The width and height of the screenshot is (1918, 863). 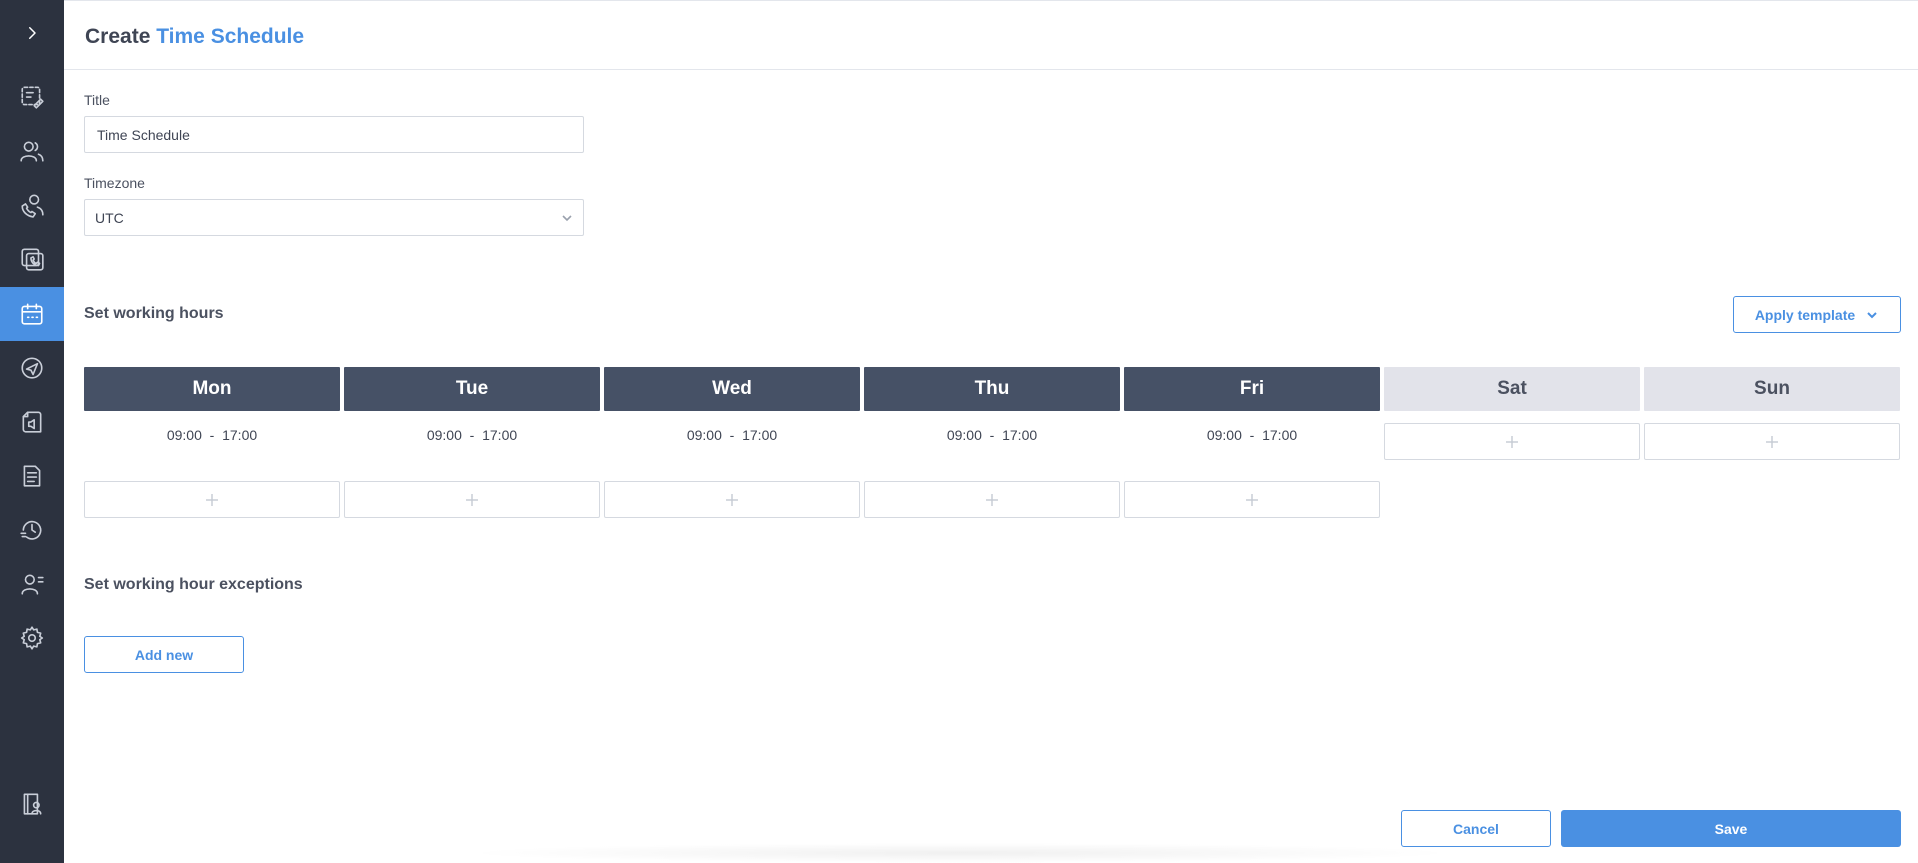 What do you see at coordinates (118, 36) in the screenshot?
I see `page-title-prefix: Create` at bounding box center [118, 36].